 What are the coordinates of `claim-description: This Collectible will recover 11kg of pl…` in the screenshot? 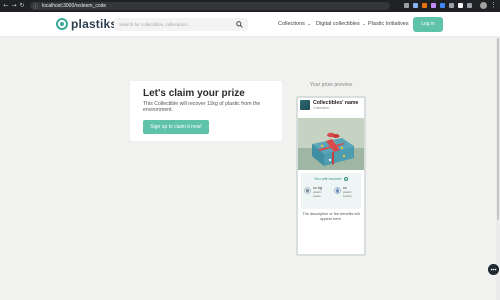 It's located at (202, 107).